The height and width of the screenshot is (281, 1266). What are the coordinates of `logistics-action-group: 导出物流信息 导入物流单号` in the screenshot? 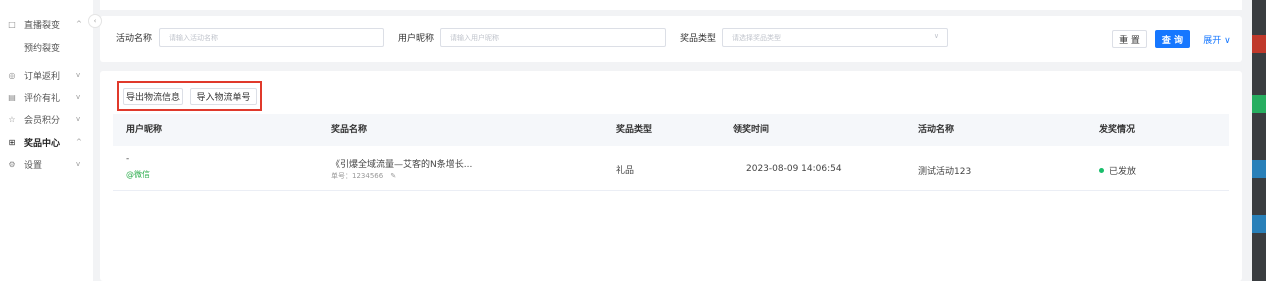 It's located at (189, 96).